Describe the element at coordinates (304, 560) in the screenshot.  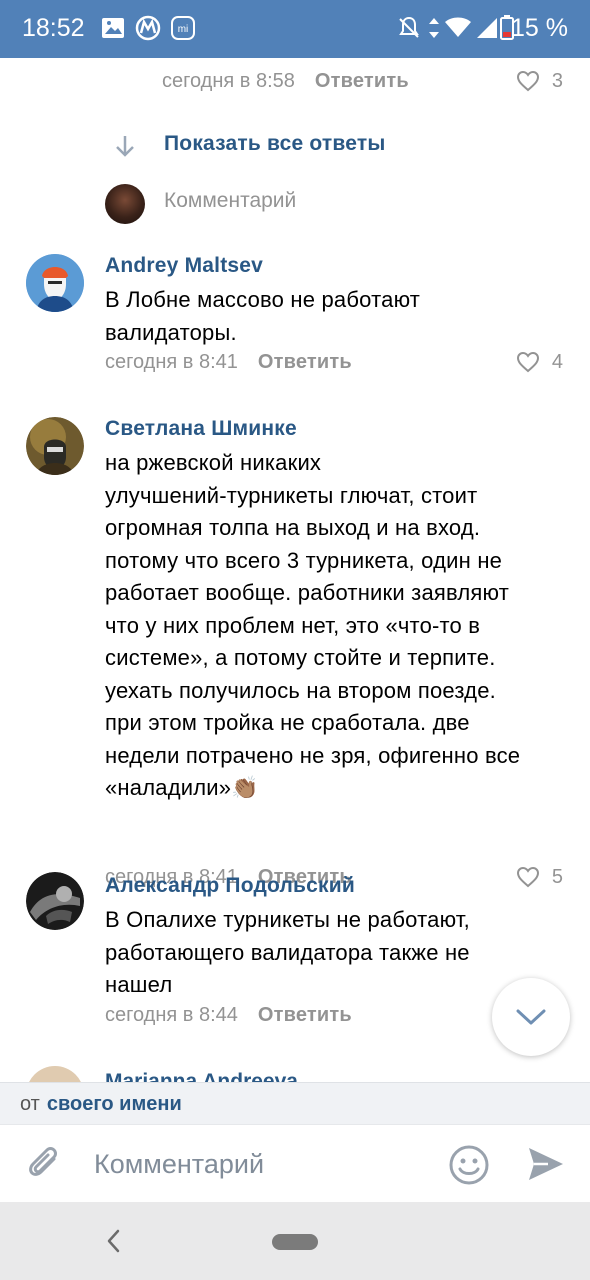
I see `comment-line: потому что всего 3 турникета, один не` at that location.